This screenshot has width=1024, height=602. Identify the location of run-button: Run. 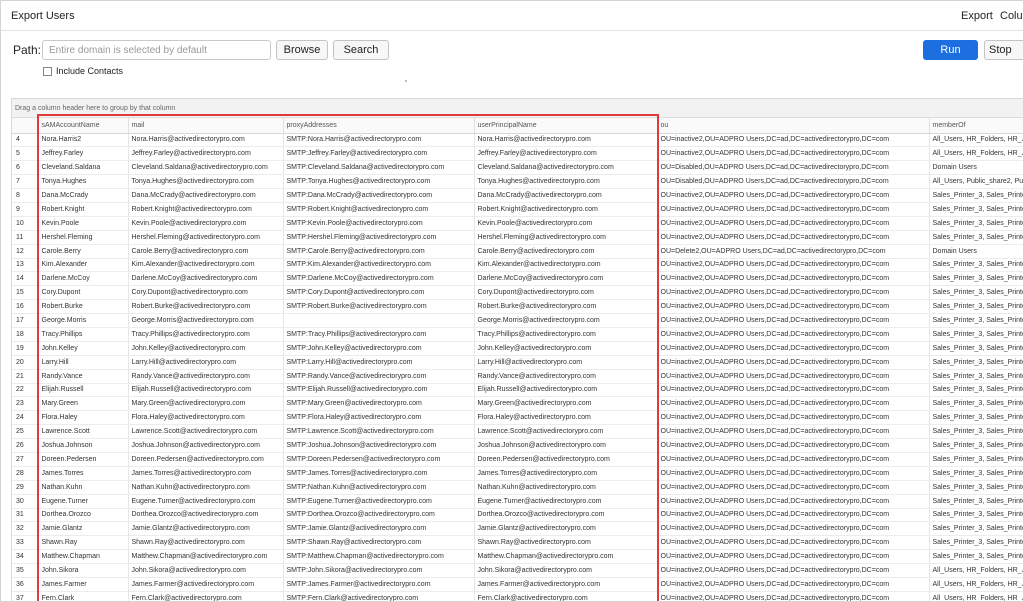
(950, 50).